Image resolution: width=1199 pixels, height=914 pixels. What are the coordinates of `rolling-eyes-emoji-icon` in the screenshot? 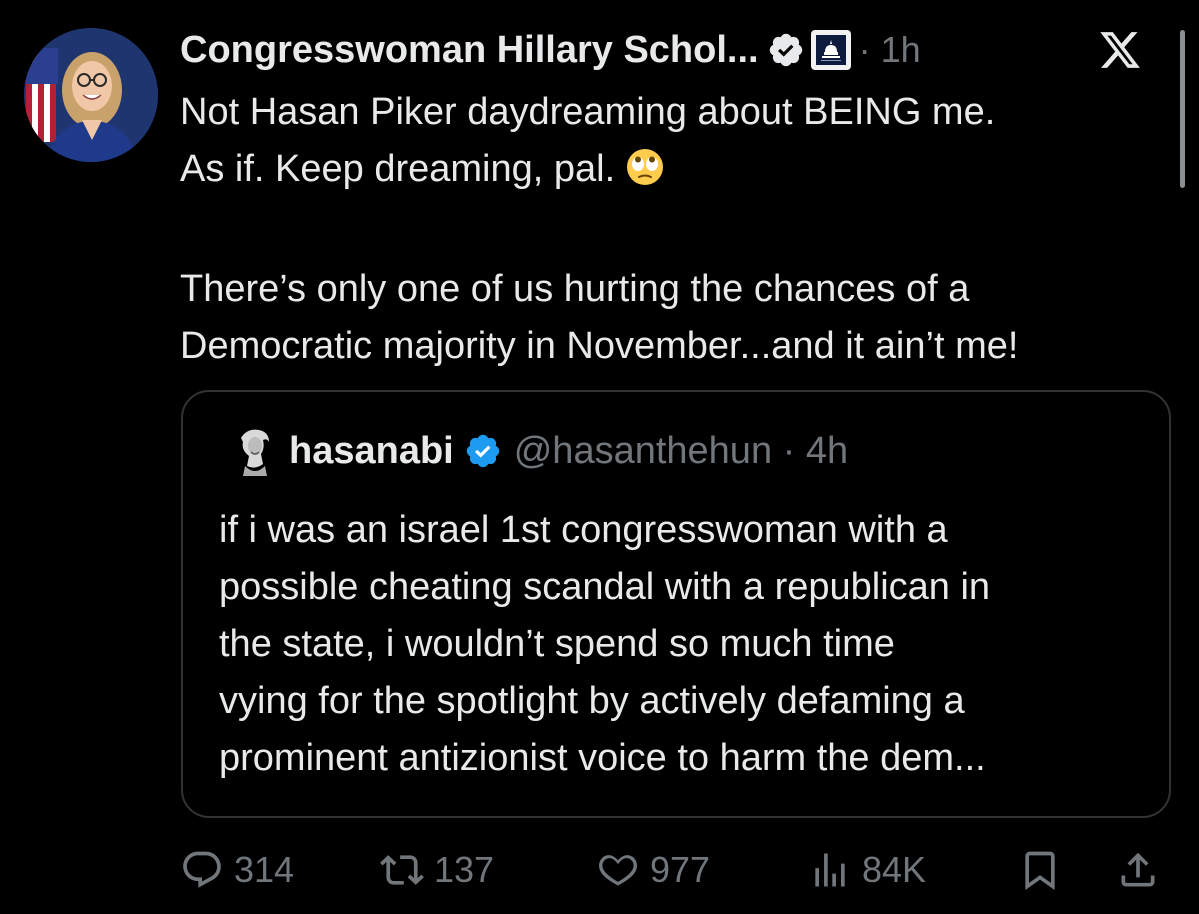 It's located at (645, 175).